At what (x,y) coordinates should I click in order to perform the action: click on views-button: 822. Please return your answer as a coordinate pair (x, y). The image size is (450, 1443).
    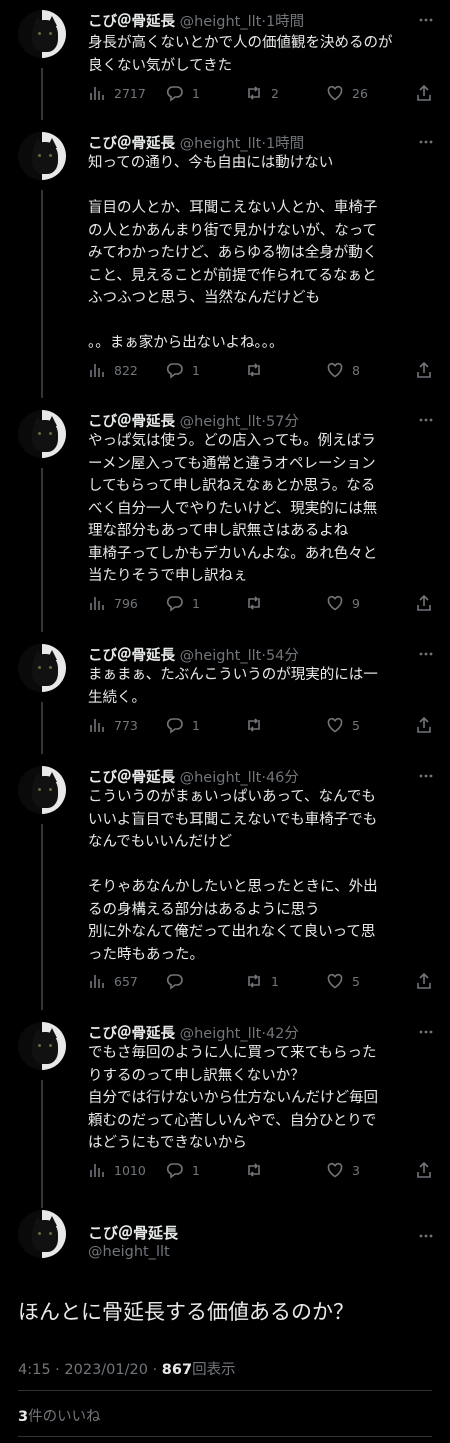
    Looking at the image, I should click on (113, 370).